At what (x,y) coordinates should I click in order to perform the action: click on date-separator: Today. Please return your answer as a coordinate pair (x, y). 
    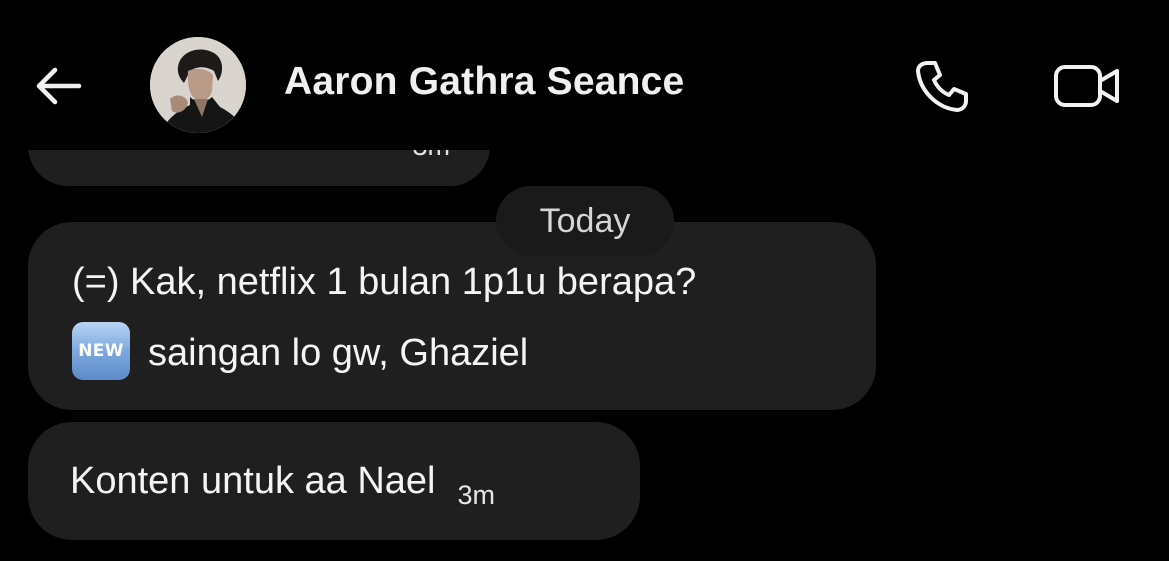
    Looking at the image, I should click on (585, 221).